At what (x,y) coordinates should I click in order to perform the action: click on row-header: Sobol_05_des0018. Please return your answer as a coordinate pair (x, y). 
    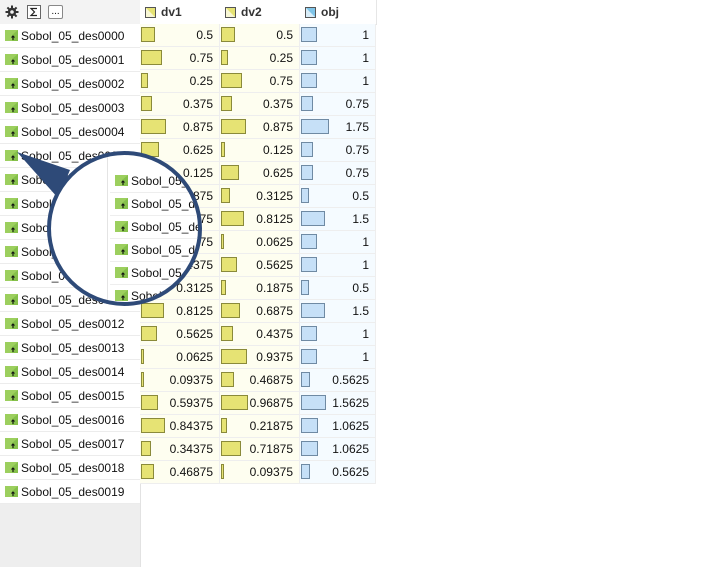
    Looking at the image, I should click on (70, 468).